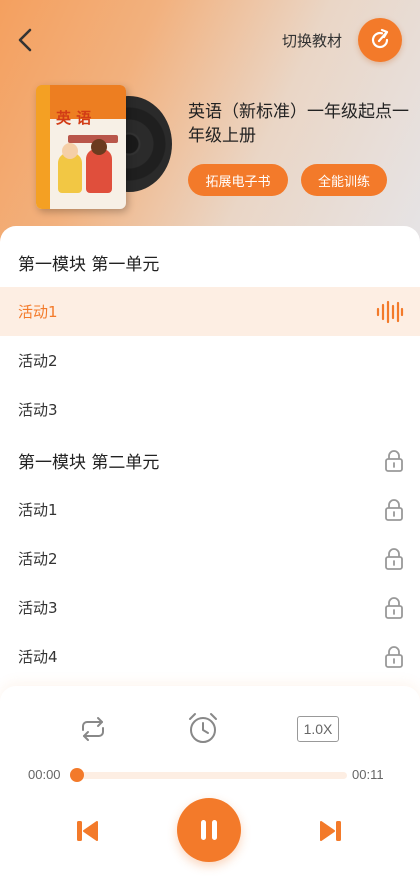 The width and height of the screenshot is (420, 878). I want to click on lesson-label: 活动4, so click(38, 657).